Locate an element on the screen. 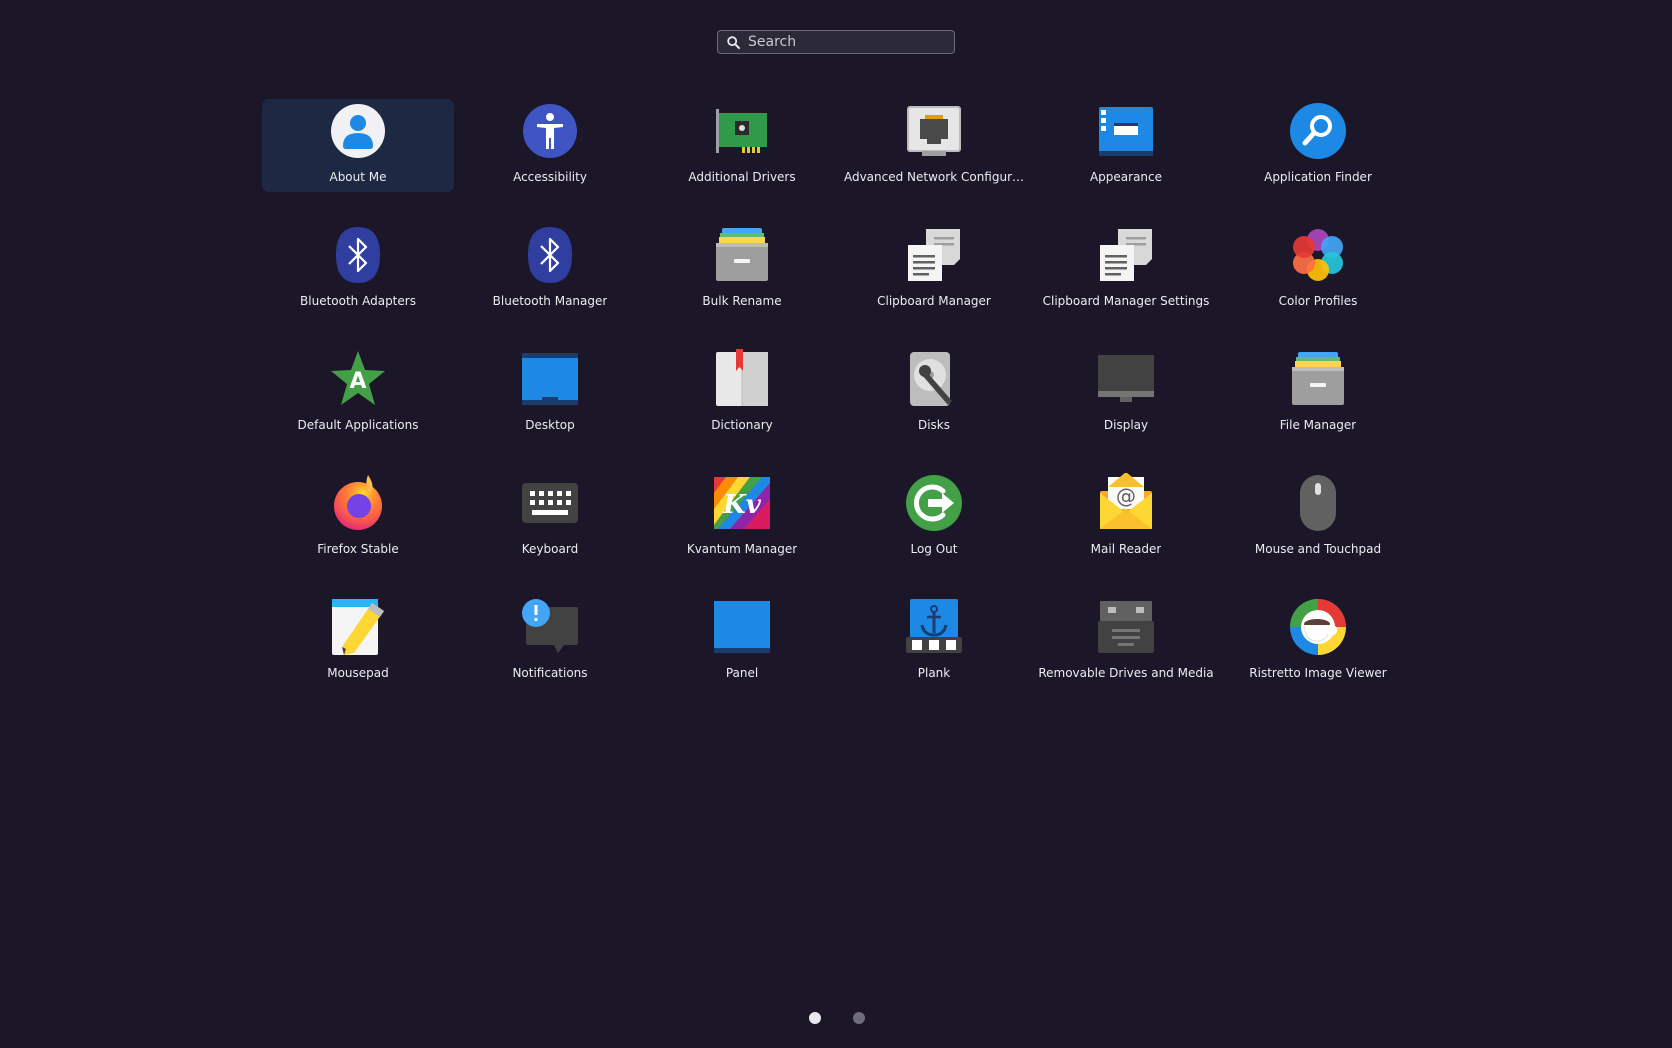 This screenshot has height=1048, width=1672. logout-icon is located at coordinates (934, 503).